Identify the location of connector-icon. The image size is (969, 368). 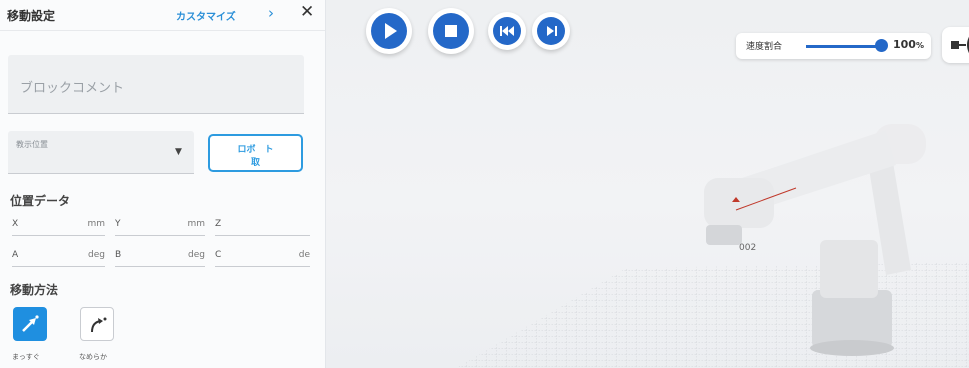
(960, 45).